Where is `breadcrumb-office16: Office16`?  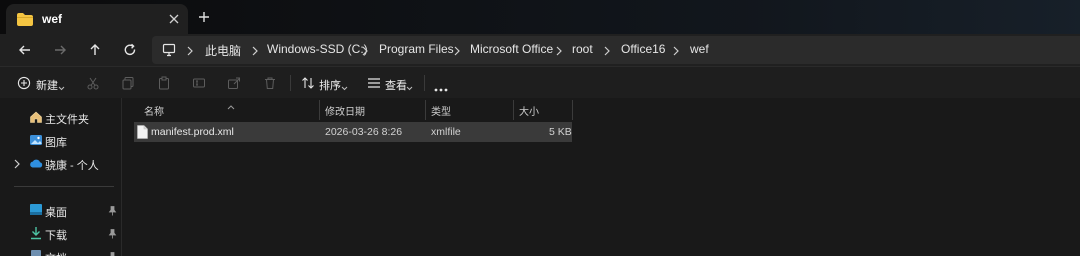 breadcrumb-office16: Office16 is located at coordinates (643, 49).